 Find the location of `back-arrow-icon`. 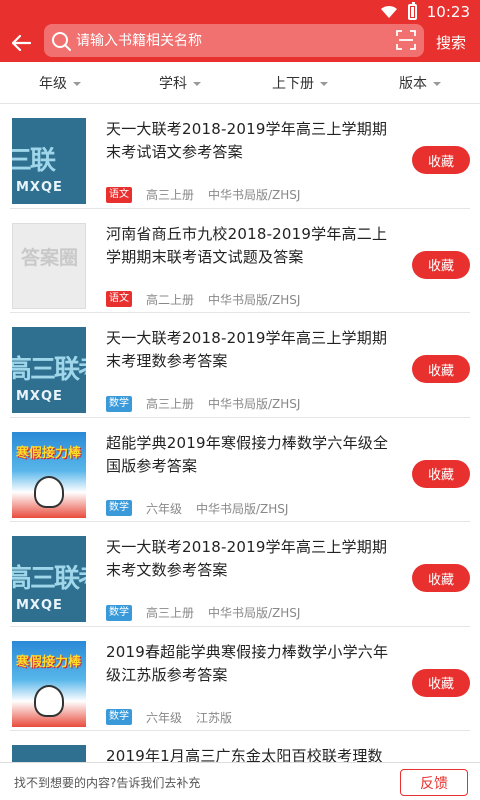

back-arrow-icon is located at coordinates (21, 43).